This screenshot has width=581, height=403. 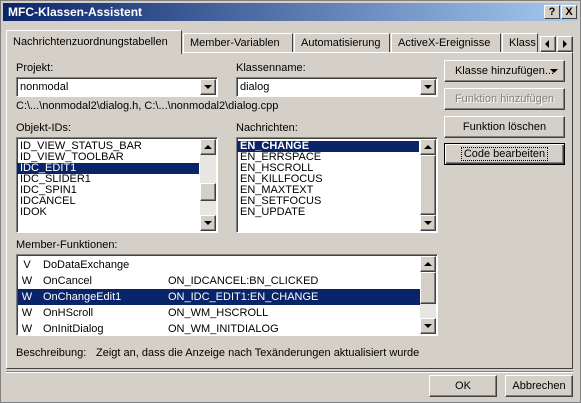 What do you see at coordinates (271, 68) in the screenshot?
I see `classname-label: Klassenname:` at bounding box center [271, 68].